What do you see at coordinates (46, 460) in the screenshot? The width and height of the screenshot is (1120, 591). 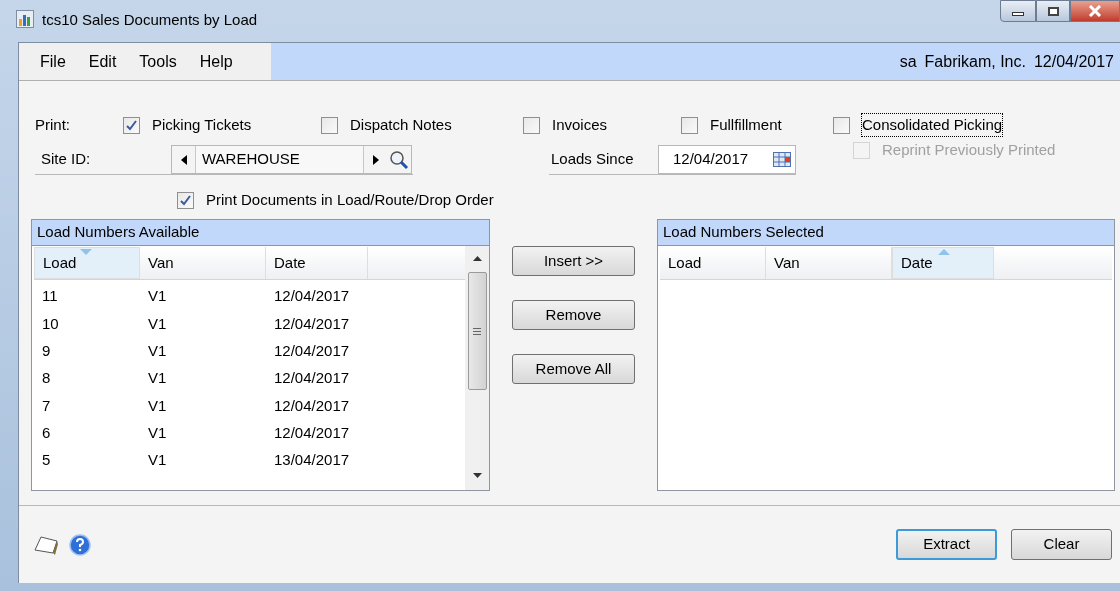 I see `table-cell-text: 5` at bounding box center [46, 460].